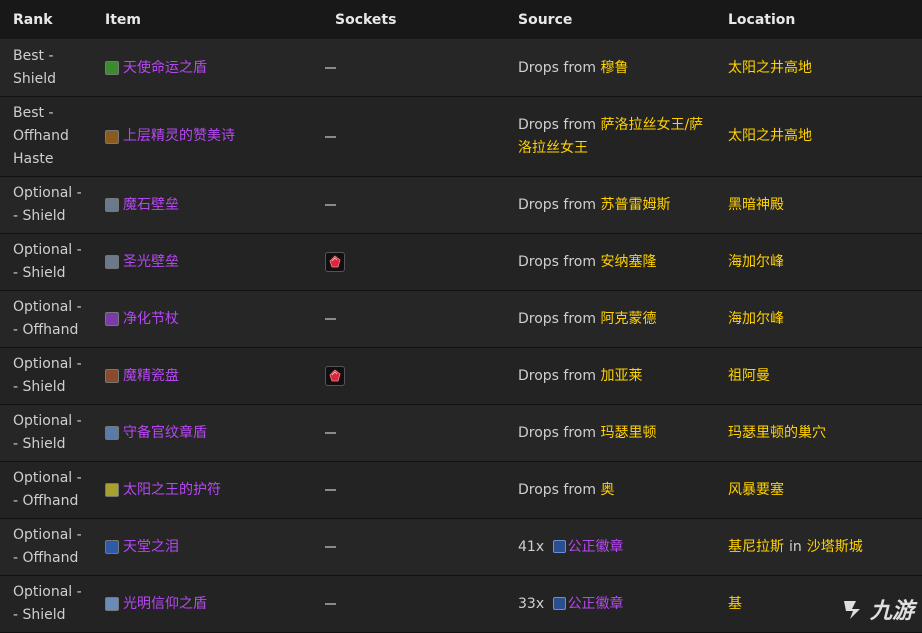 The height and width of the screenshot is (633, 922). I want to click on source-cell: Drops from 奥, so click(610, 490).